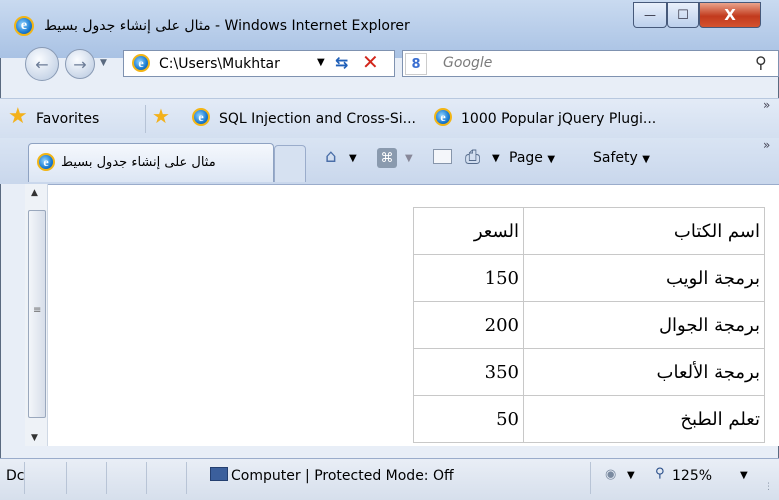  What do you see at coordinates (468, 231) in the screenshot?
I see `header-price: السعر` at bounding box center [468, 231].